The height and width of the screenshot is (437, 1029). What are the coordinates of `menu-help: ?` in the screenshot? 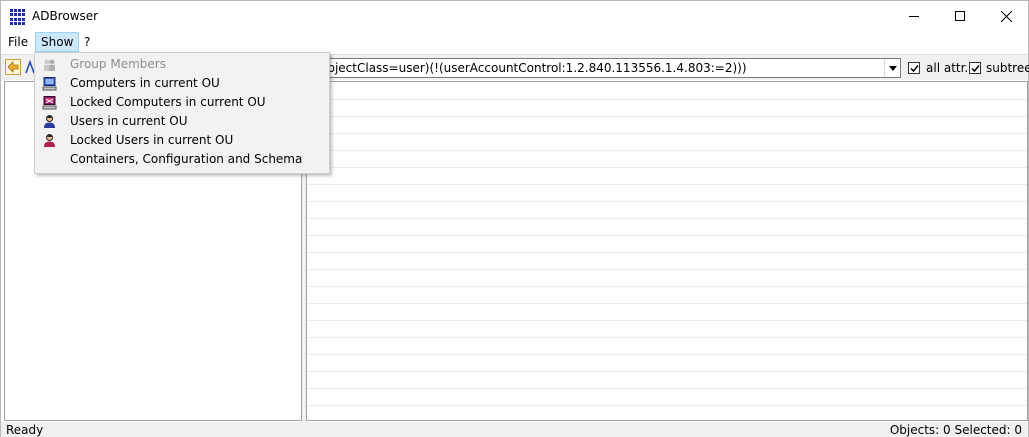 It's located at (87, 42).